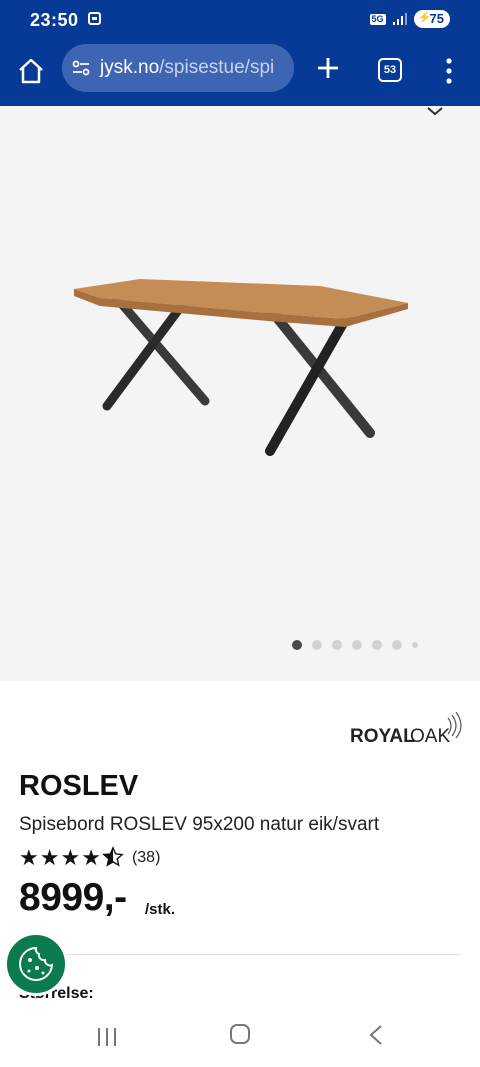 Image resolution: width=480 pixels, height=1067 pixels. Describe the element at coordinates (130, 67) in the screenshot. I see `url-domain: jysk.no` at that location.